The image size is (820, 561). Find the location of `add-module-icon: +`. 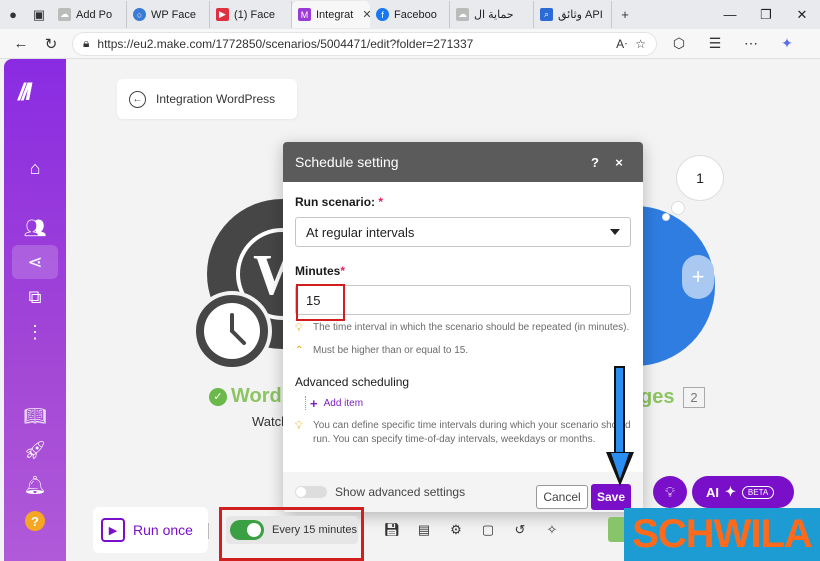

add-module-icon: + is located at coordinates (698, 277).